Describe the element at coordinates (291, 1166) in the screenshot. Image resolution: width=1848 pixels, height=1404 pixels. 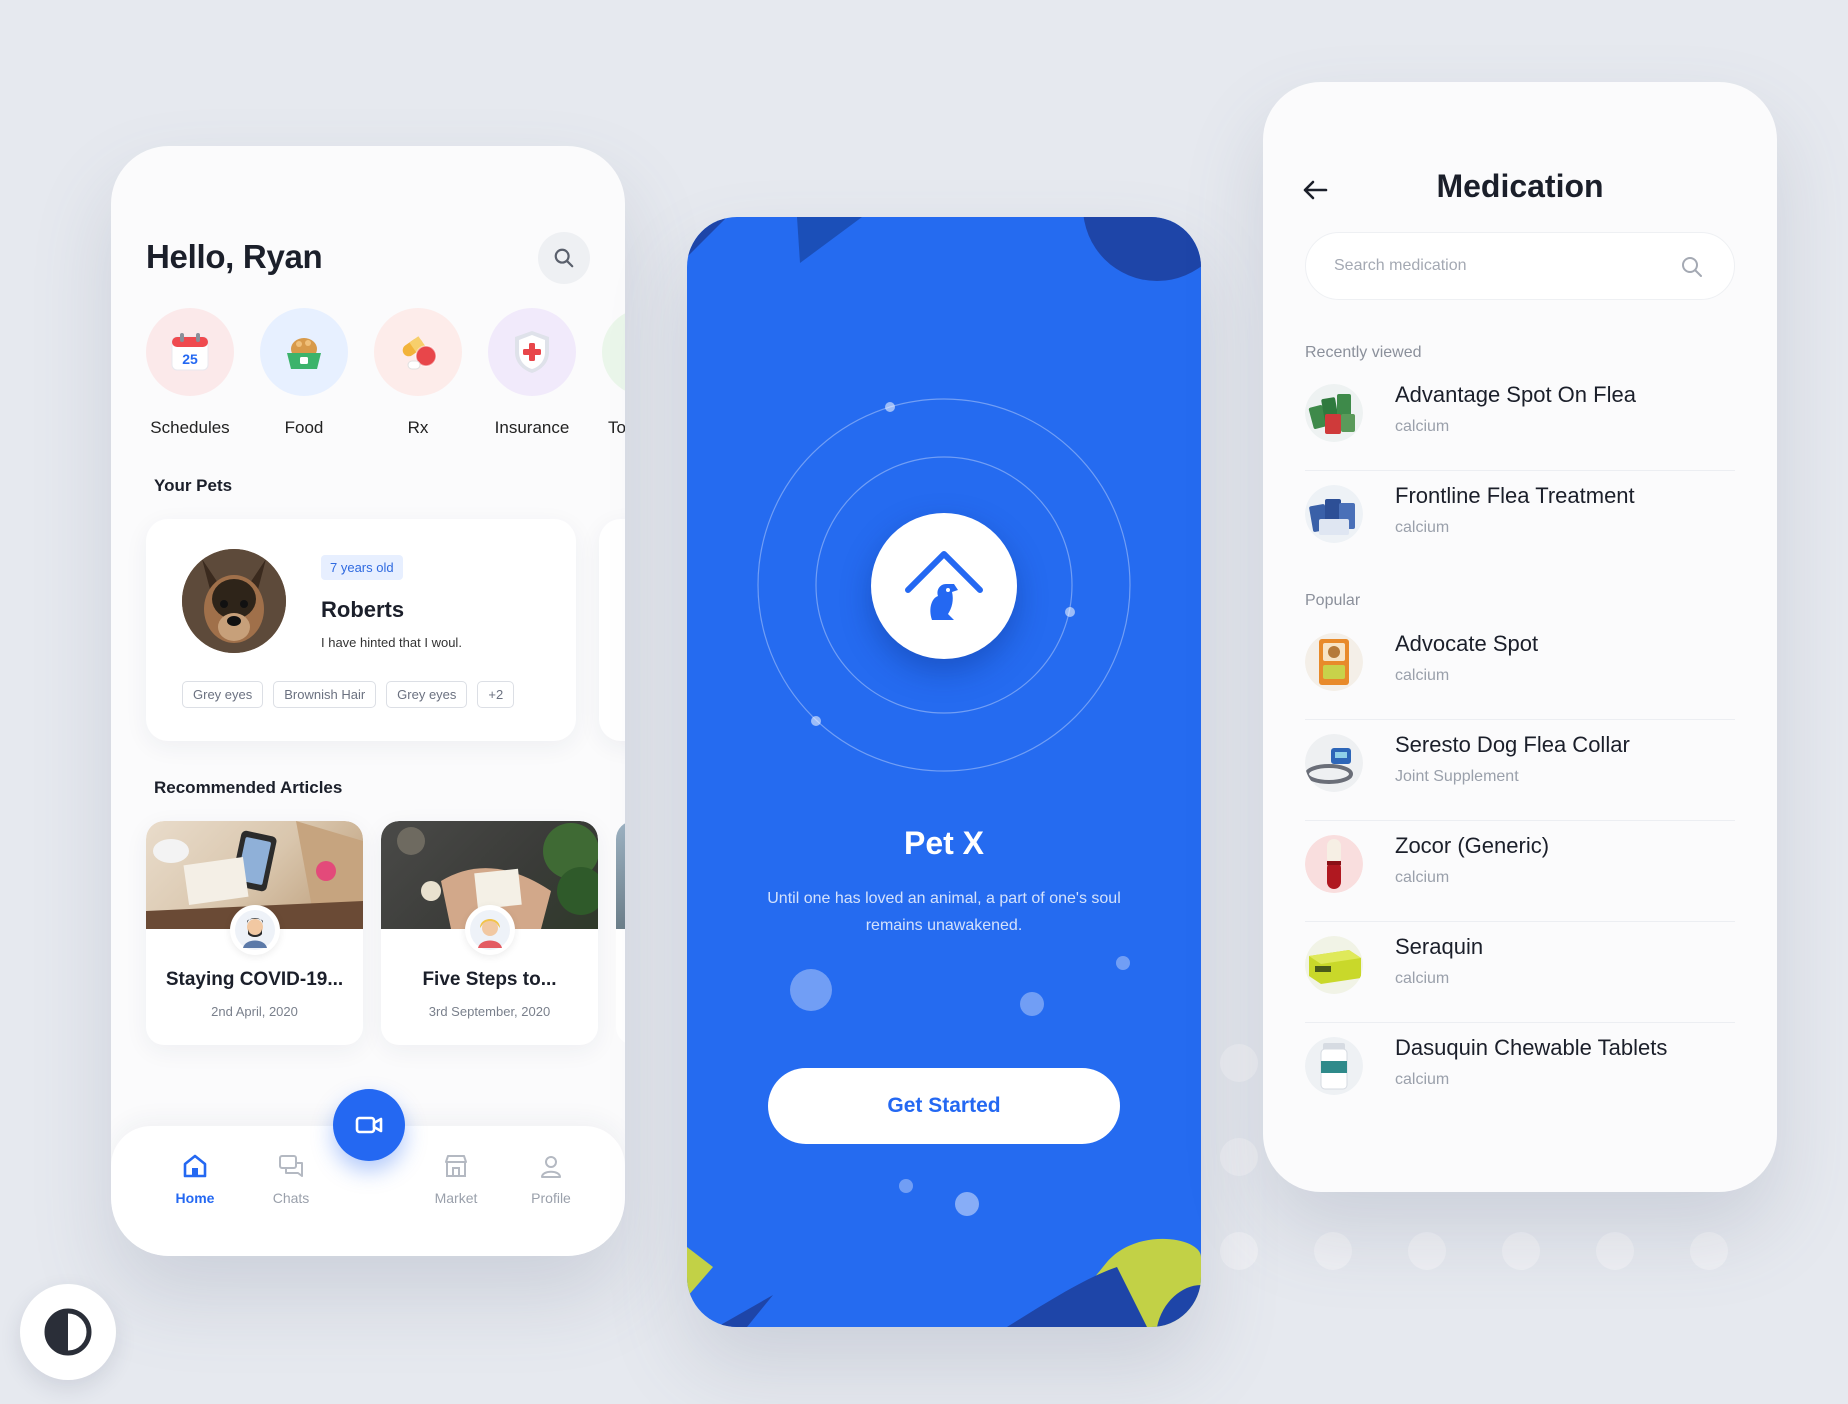
I see `chat-icon` at that location.